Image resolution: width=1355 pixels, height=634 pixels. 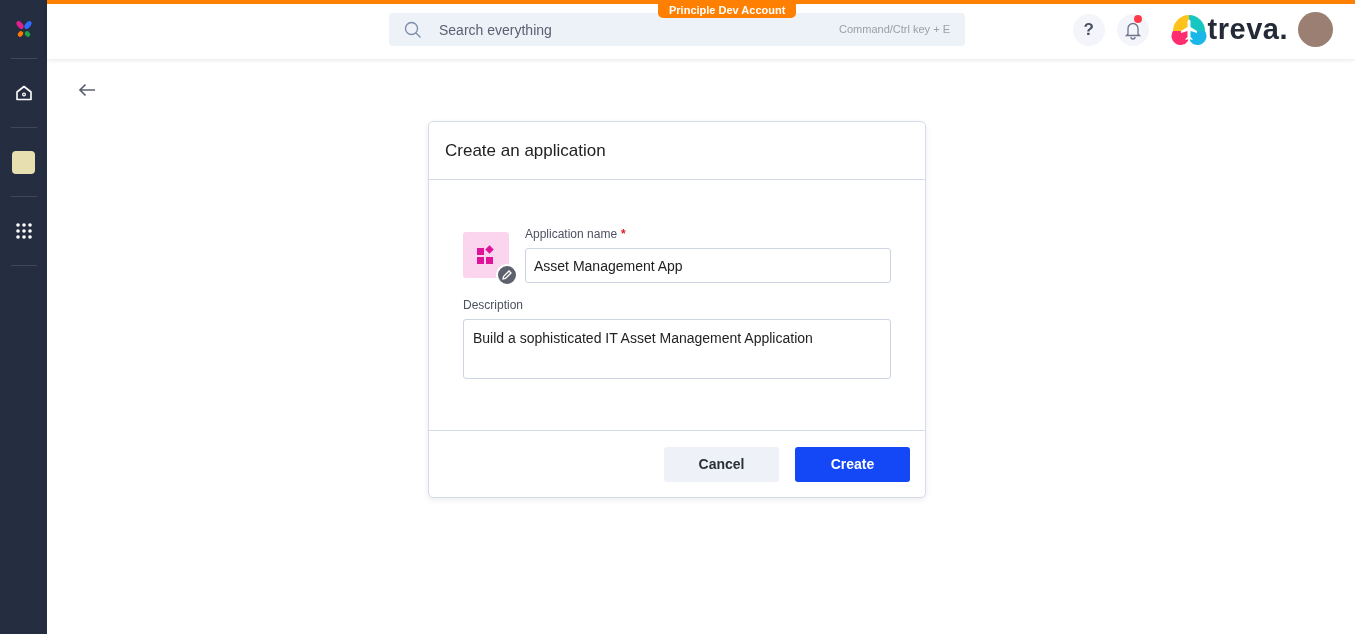 I want to click on user-avatar, so click(x=1315, y=29).